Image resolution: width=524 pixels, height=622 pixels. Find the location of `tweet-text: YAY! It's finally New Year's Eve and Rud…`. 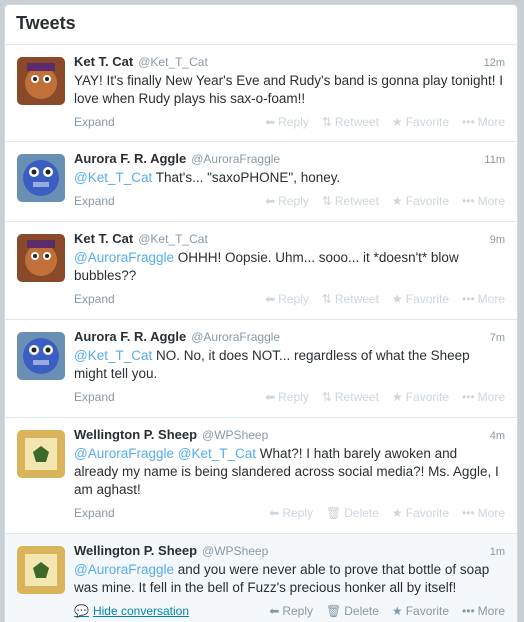

tweet-text: YAY! It's finally New Year's Eve and Rud… is located at coordinates (288, 89).